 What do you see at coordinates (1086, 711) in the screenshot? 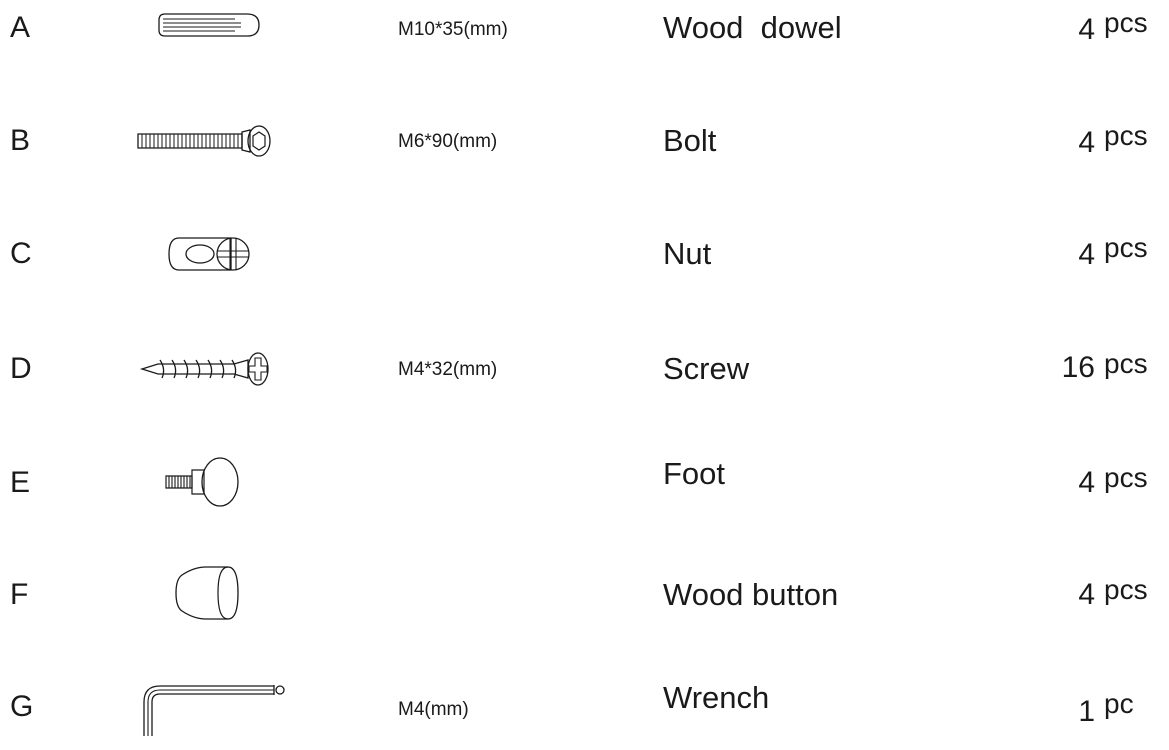
I see `part-quantity: 1` at bounding box center [1086, 711].